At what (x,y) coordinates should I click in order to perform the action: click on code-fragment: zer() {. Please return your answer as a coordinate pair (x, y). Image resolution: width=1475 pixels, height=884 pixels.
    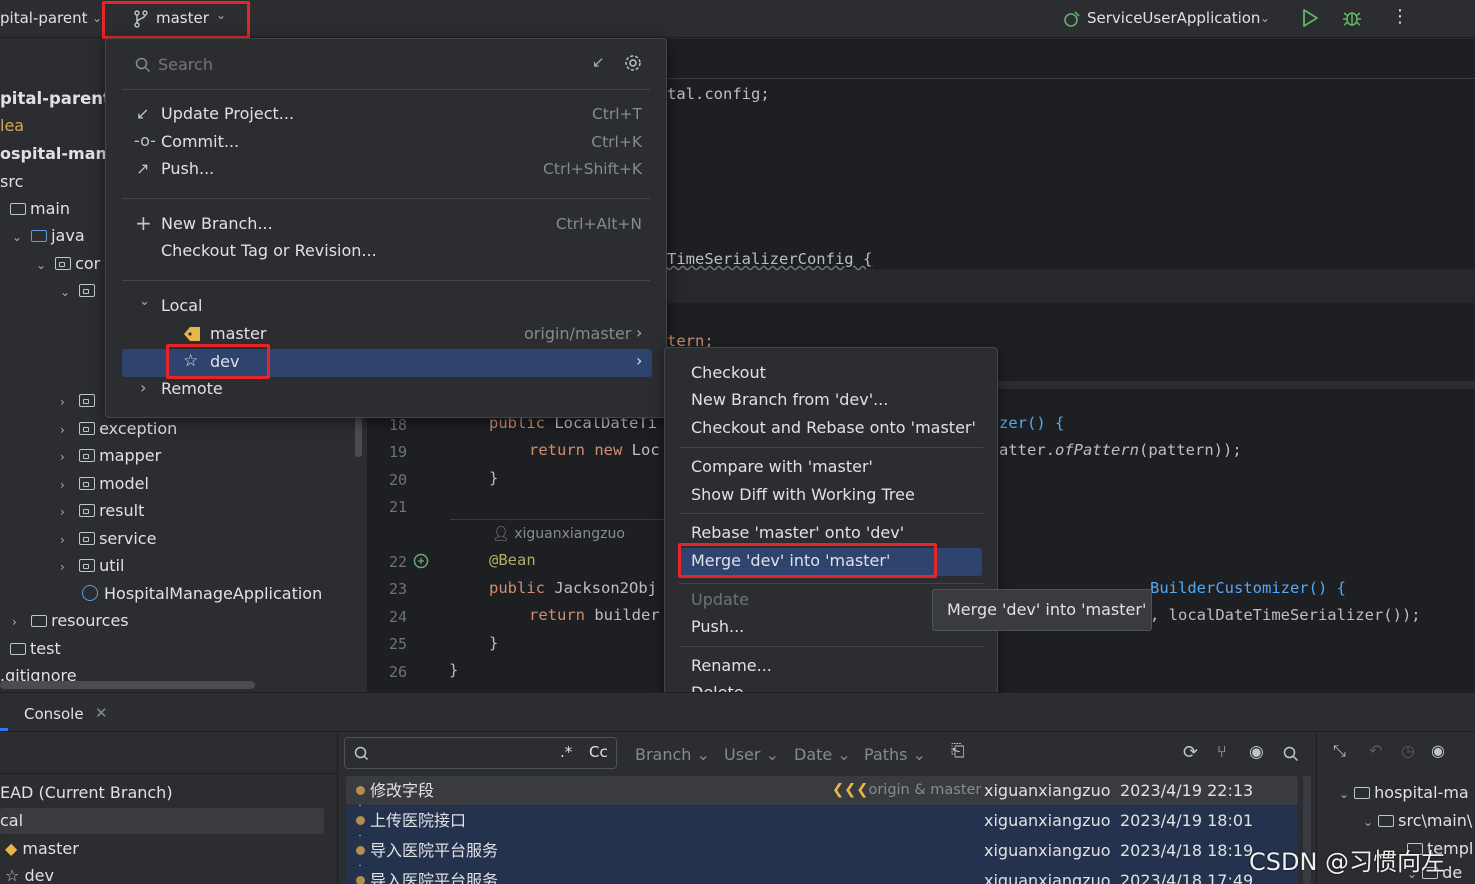
    Looking at the image, I should click on (1031, 423).